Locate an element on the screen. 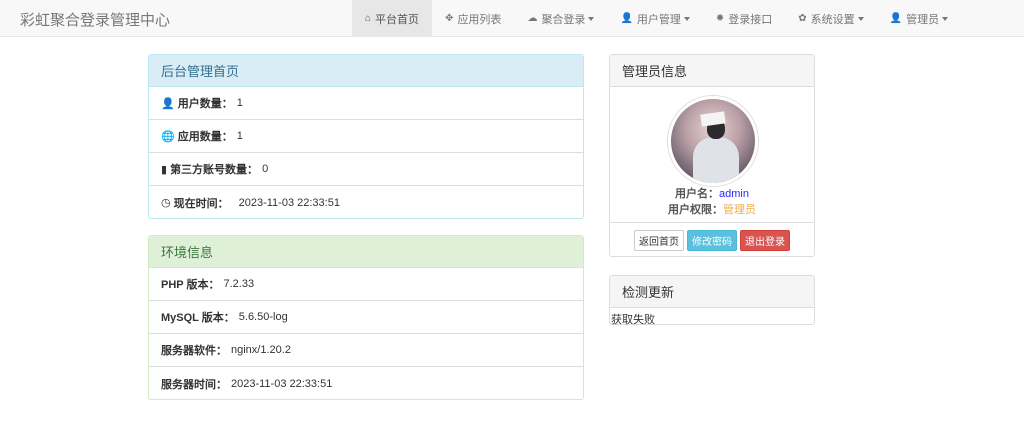 This screenshot has height=442, width=1024. list-item: 服务器时间： 2023-11-03 22:33:51 is located at coordinates (366, 383).